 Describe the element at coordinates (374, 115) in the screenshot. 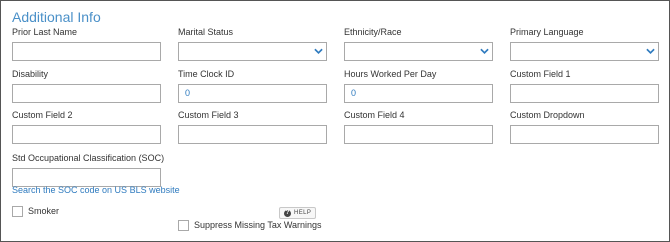

I see `custom-field-4-label: Custom Field 4` at that location.